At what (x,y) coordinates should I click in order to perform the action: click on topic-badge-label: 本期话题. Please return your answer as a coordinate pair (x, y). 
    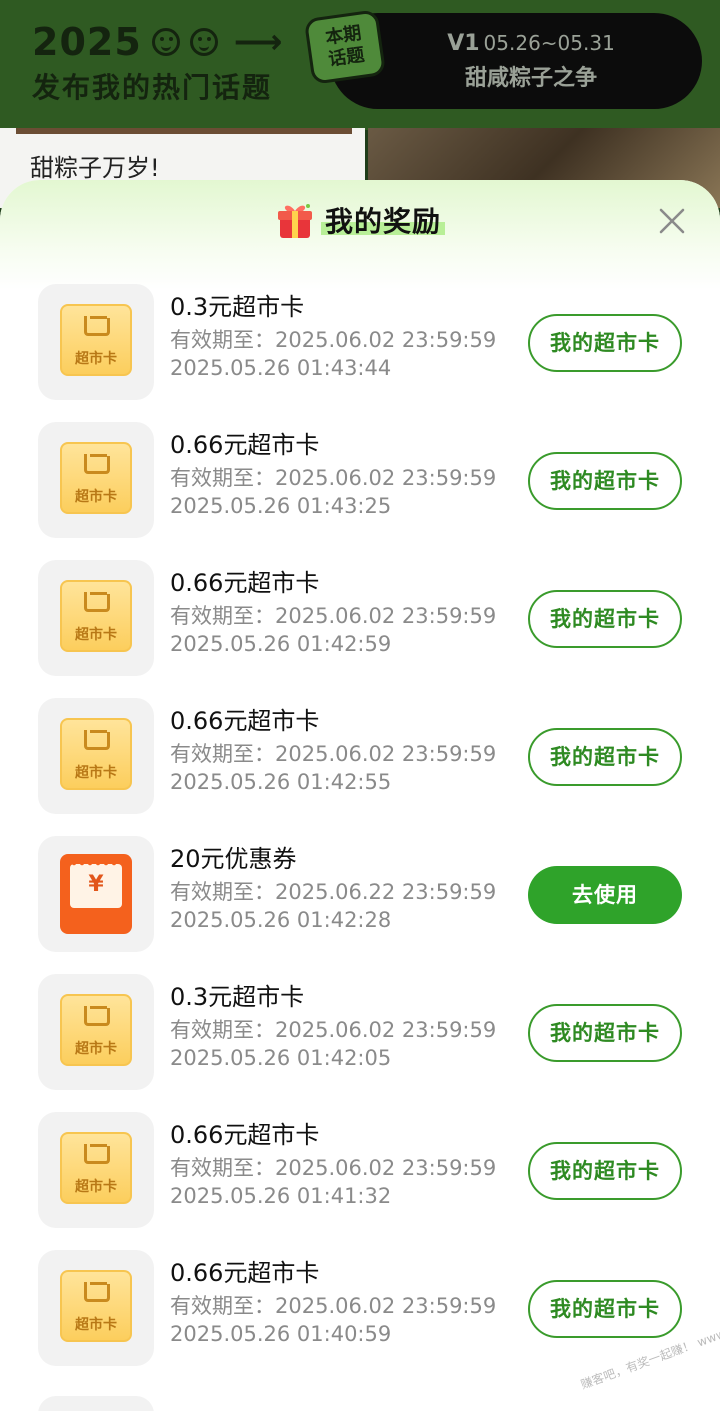
    Looking at the image, I should click on (345, 46).